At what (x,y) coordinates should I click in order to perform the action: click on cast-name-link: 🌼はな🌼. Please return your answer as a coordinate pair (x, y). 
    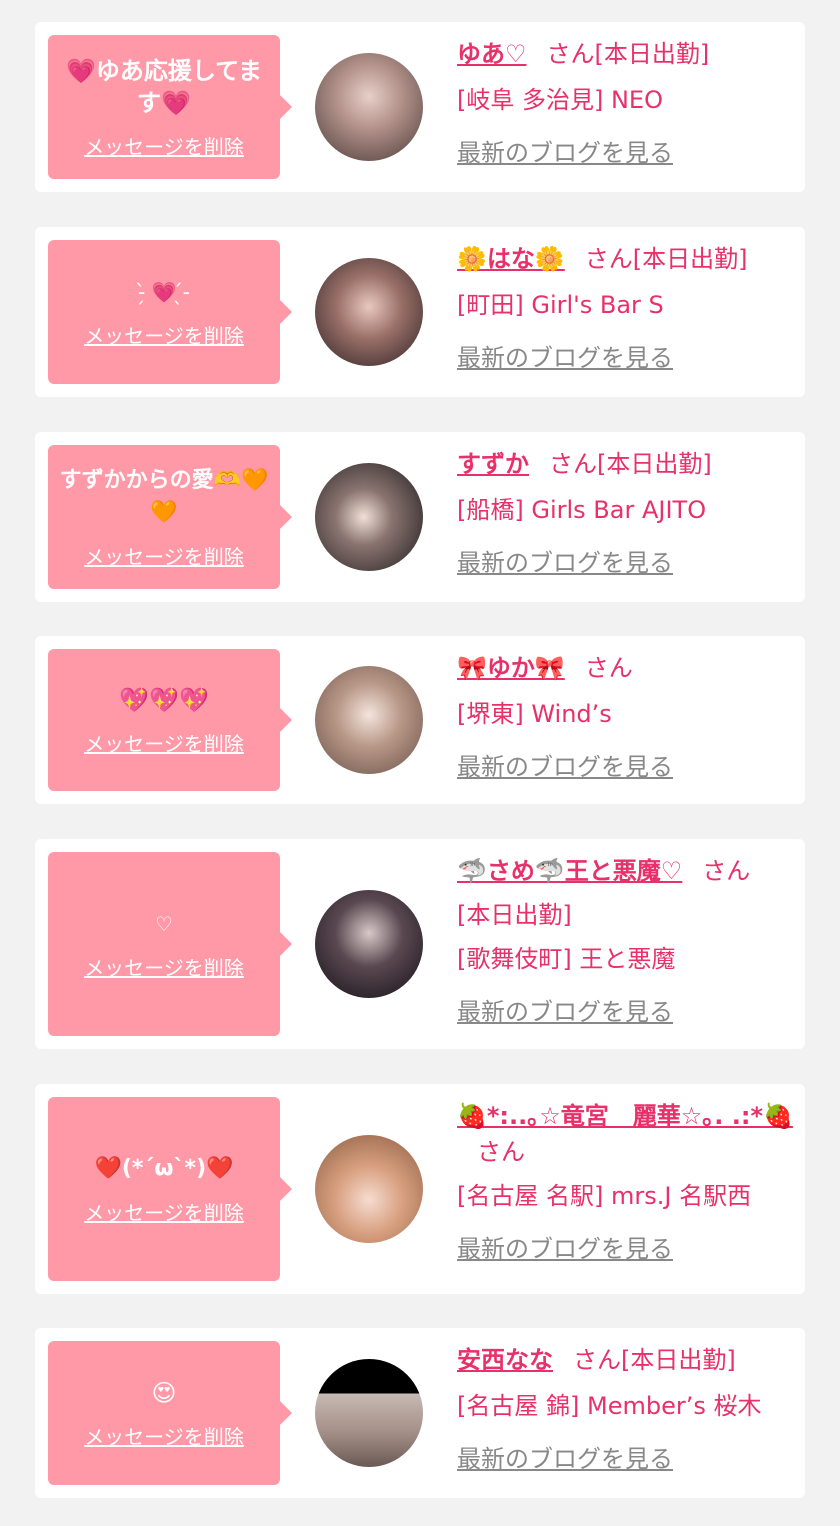
    Looking at the image, I should click on (511, 259).